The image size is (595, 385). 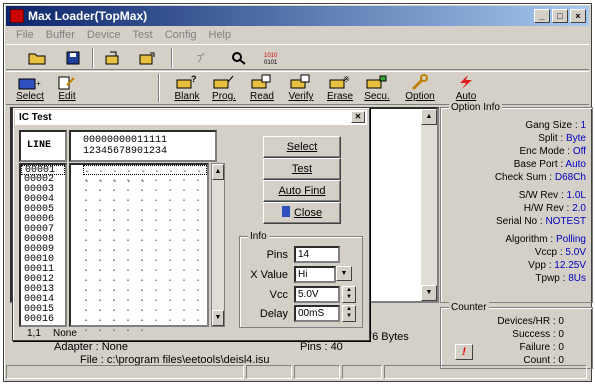 I want to click on pins-field: 14, so click(x=317, y=254).